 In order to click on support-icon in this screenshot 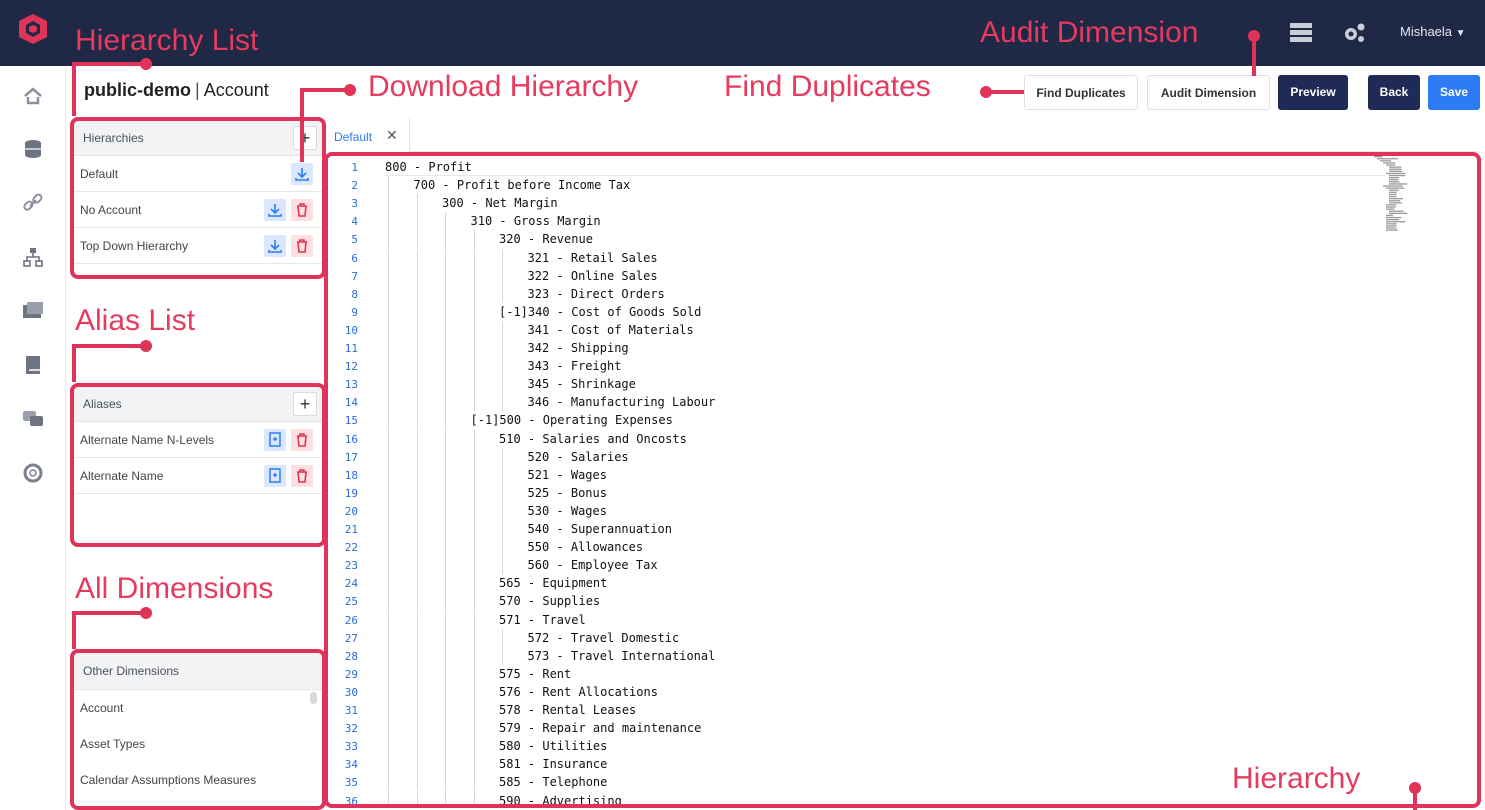, I will do `click(33, 473)`.